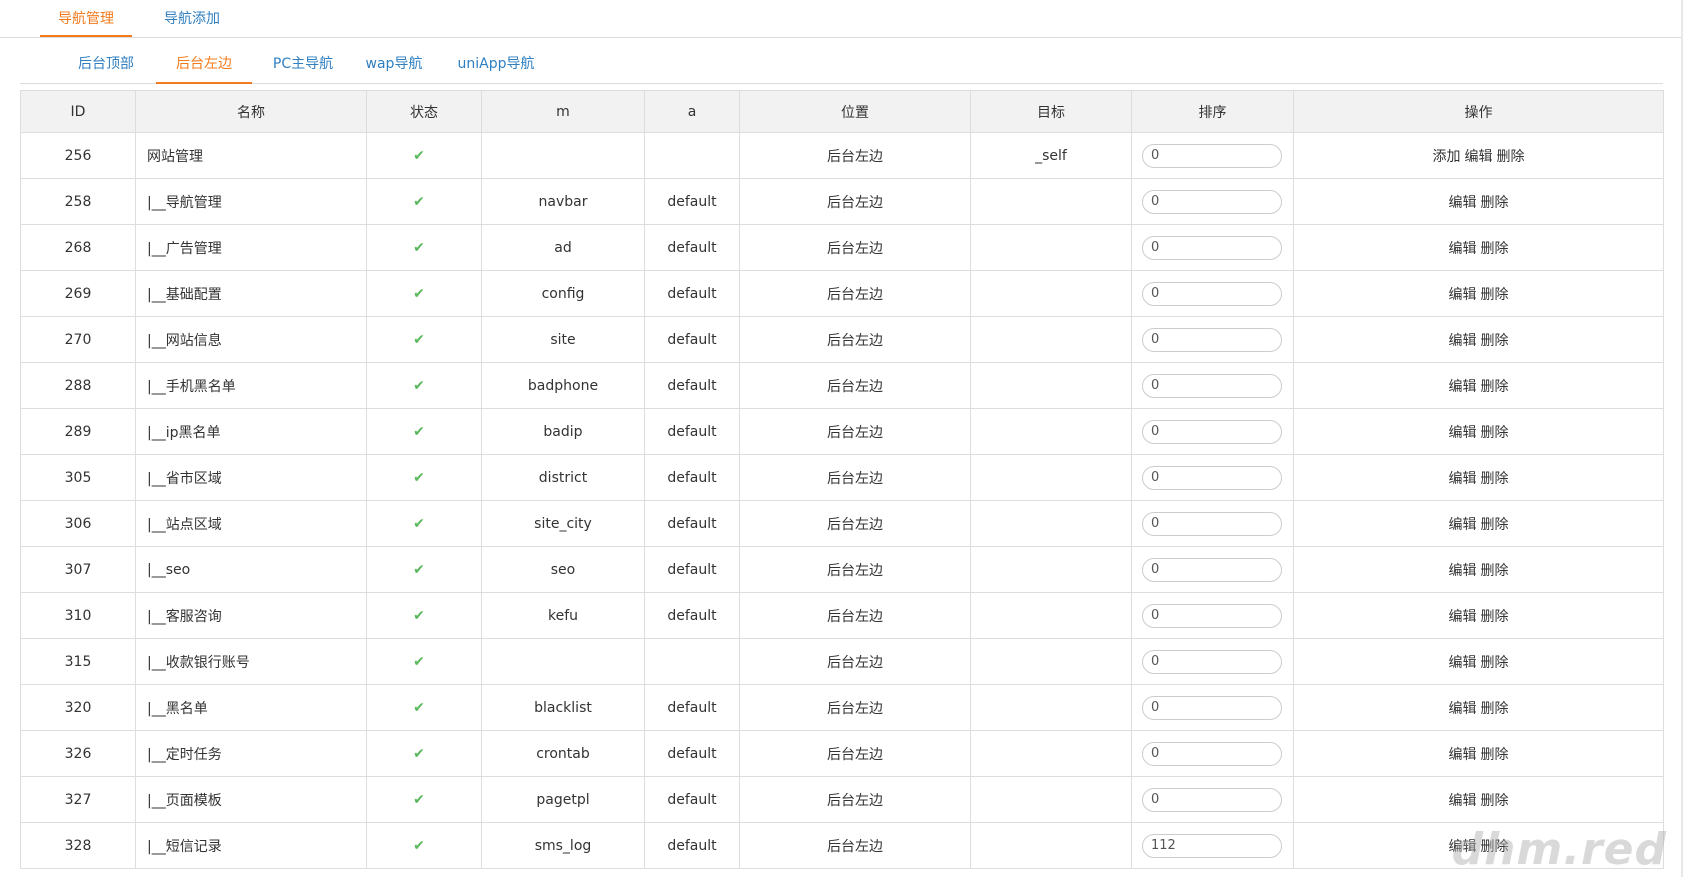  I want to click on cell-target, so click(1051, 201).